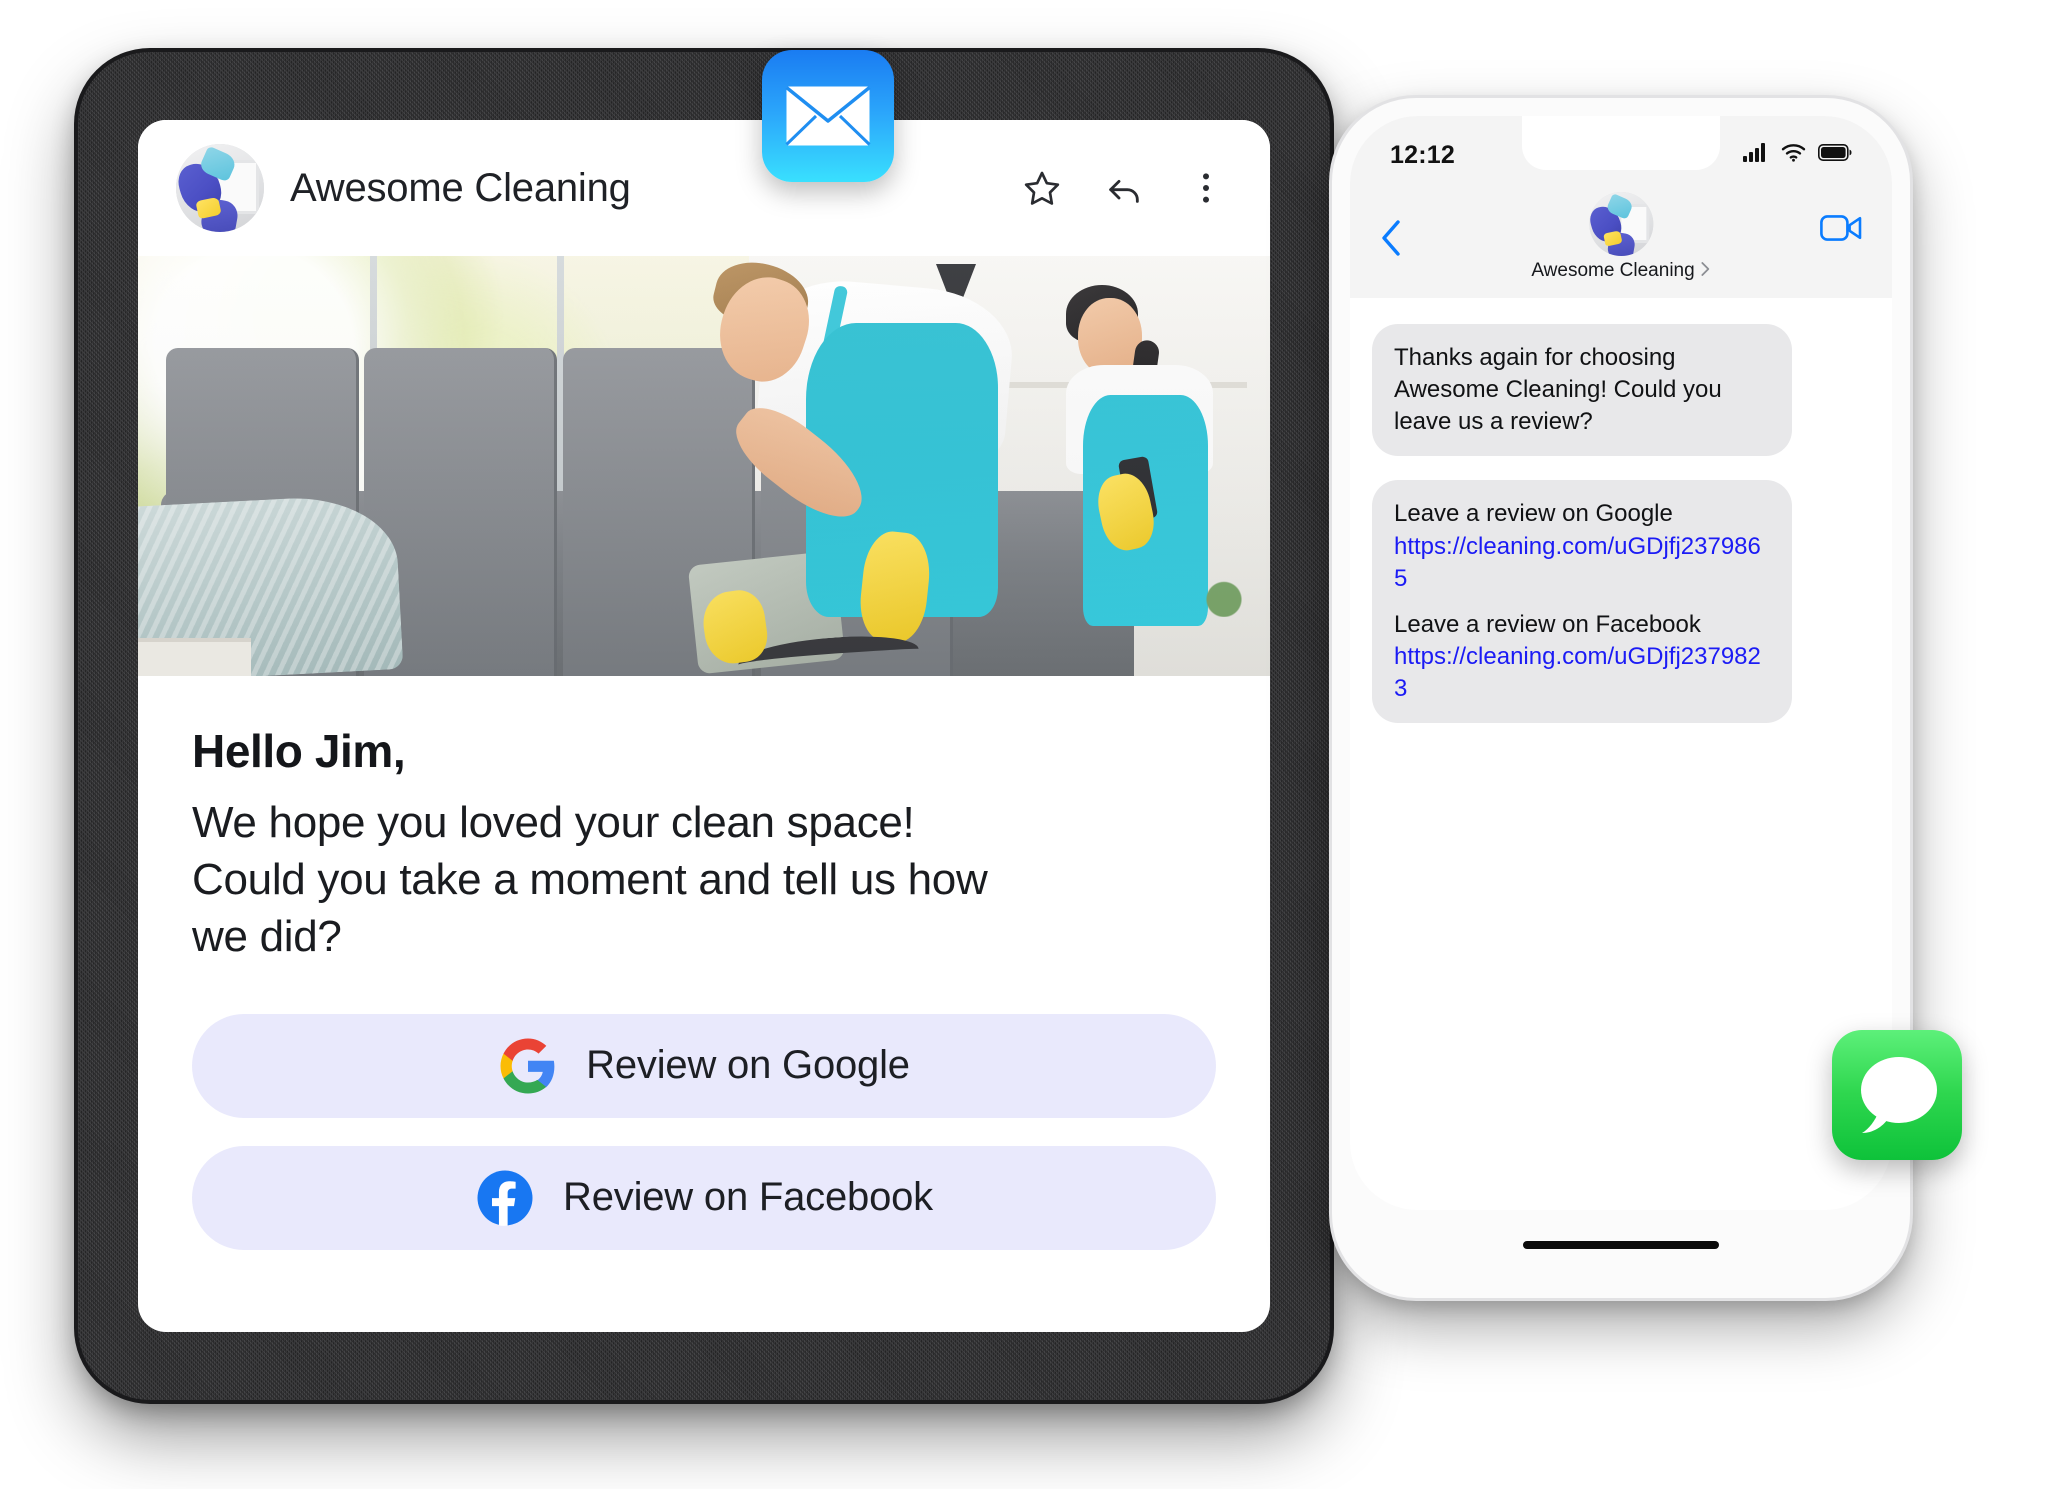 This screenshot has height=1489, width=2070. I want to click on status-icon-group, so click(1797, 155).